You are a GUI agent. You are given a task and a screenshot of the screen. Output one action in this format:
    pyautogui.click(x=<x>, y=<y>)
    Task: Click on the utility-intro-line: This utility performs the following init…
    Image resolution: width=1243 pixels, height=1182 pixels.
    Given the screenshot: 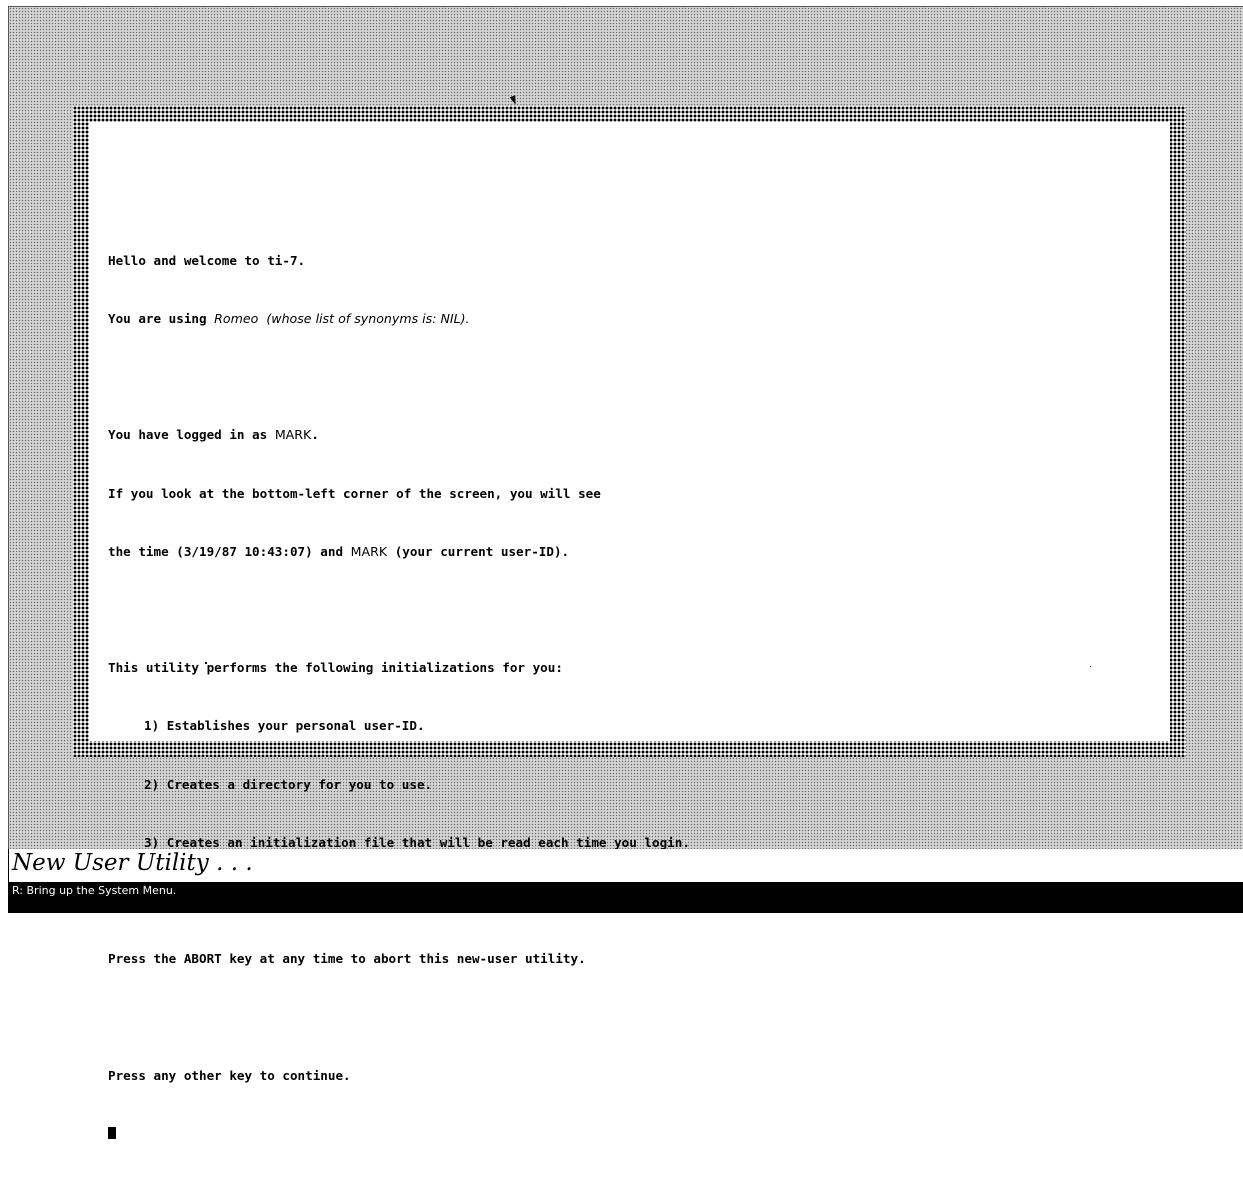 What is the action you would take?
    pyautogui.click(x=335, y=668)
    